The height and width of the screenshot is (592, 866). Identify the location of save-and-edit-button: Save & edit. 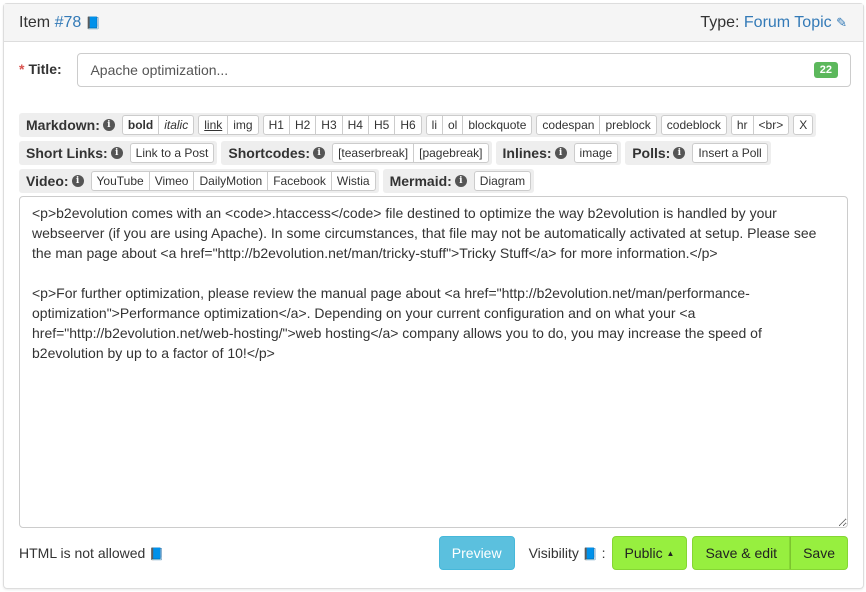
(741, 553).